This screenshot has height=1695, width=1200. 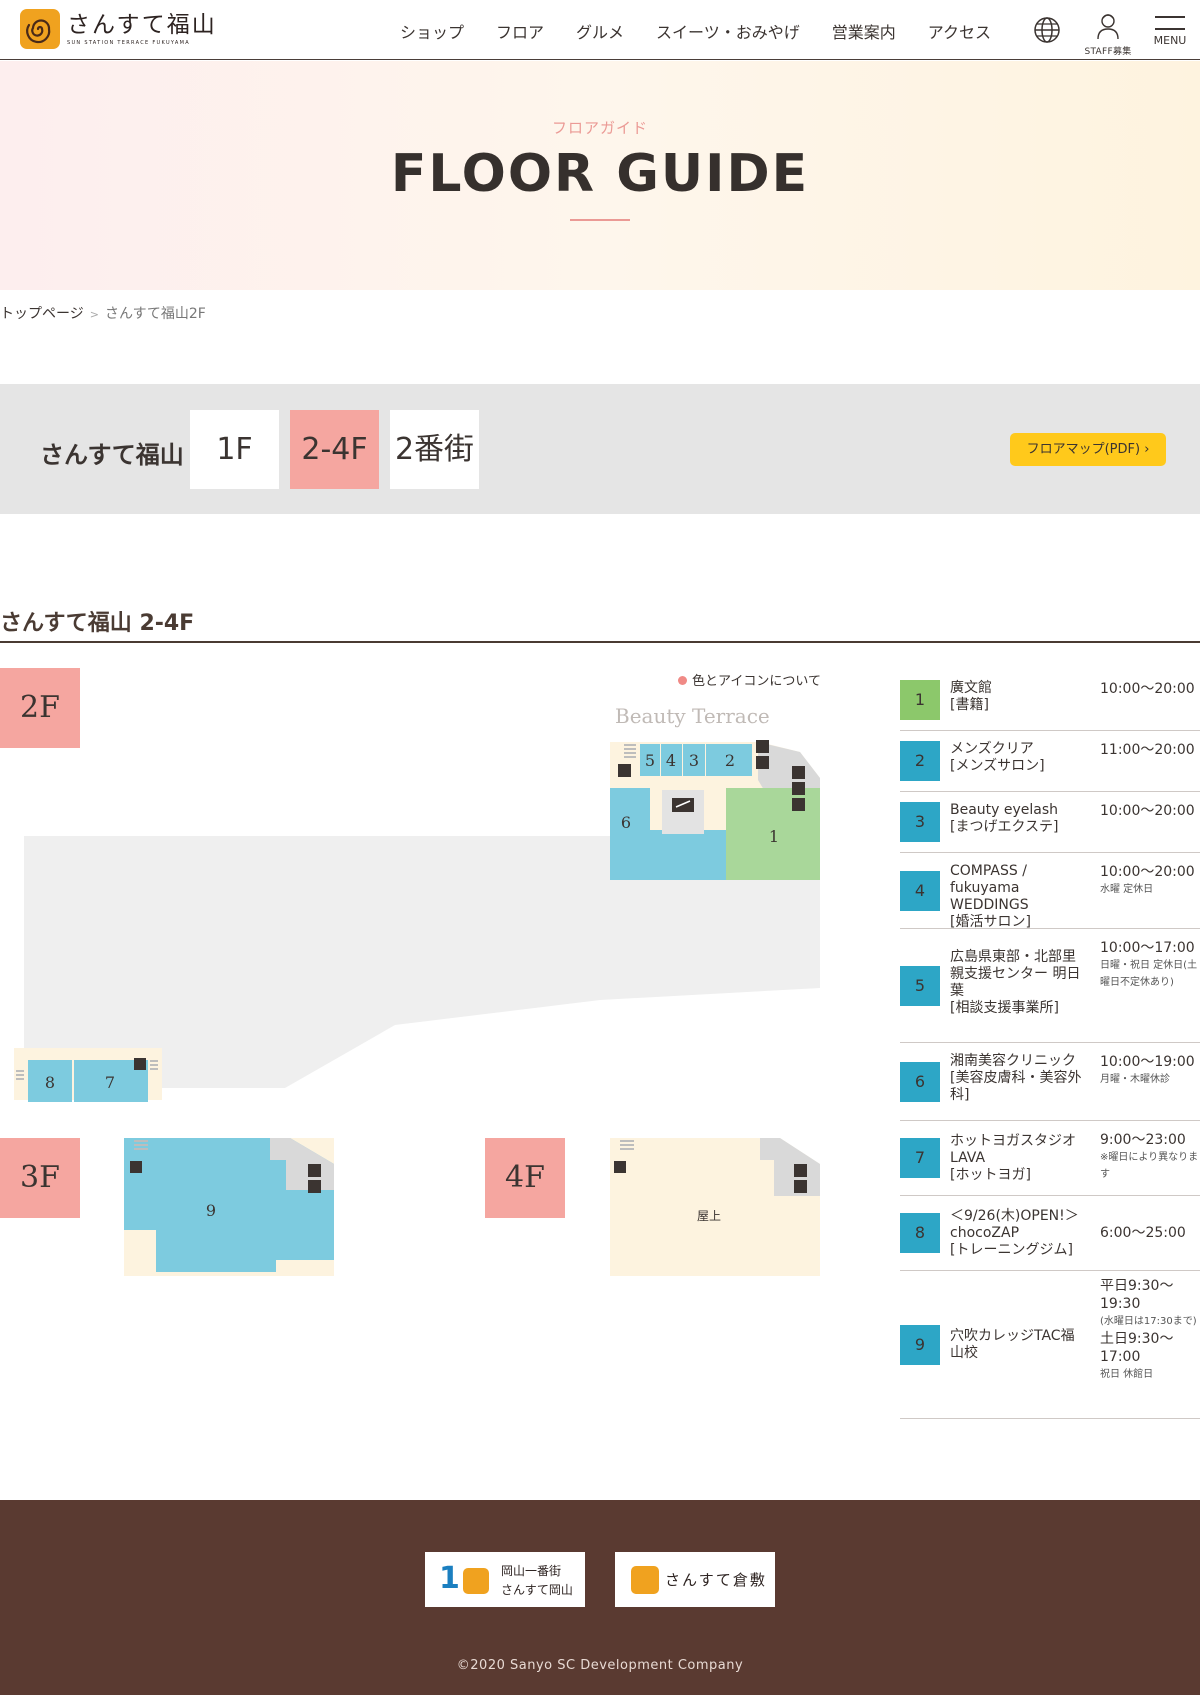 I want to click on breadcrumb-home: トップページ, so click(x=42, y=314).